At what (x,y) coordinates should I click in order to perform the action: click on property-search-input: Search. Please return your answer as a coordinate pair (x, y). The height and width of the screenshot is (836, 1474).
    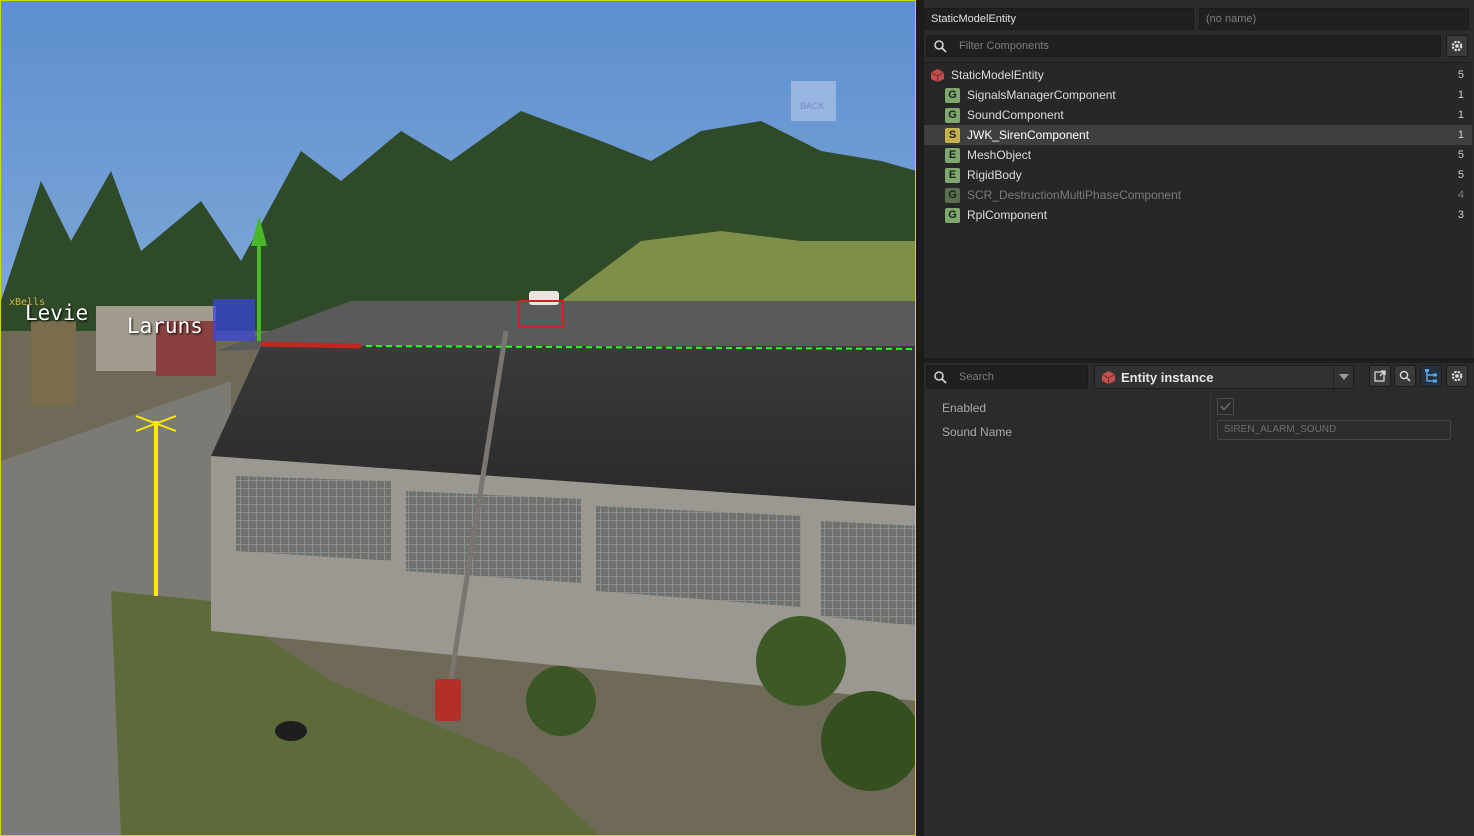
    Looking at the image, I should click on (1007, 377).